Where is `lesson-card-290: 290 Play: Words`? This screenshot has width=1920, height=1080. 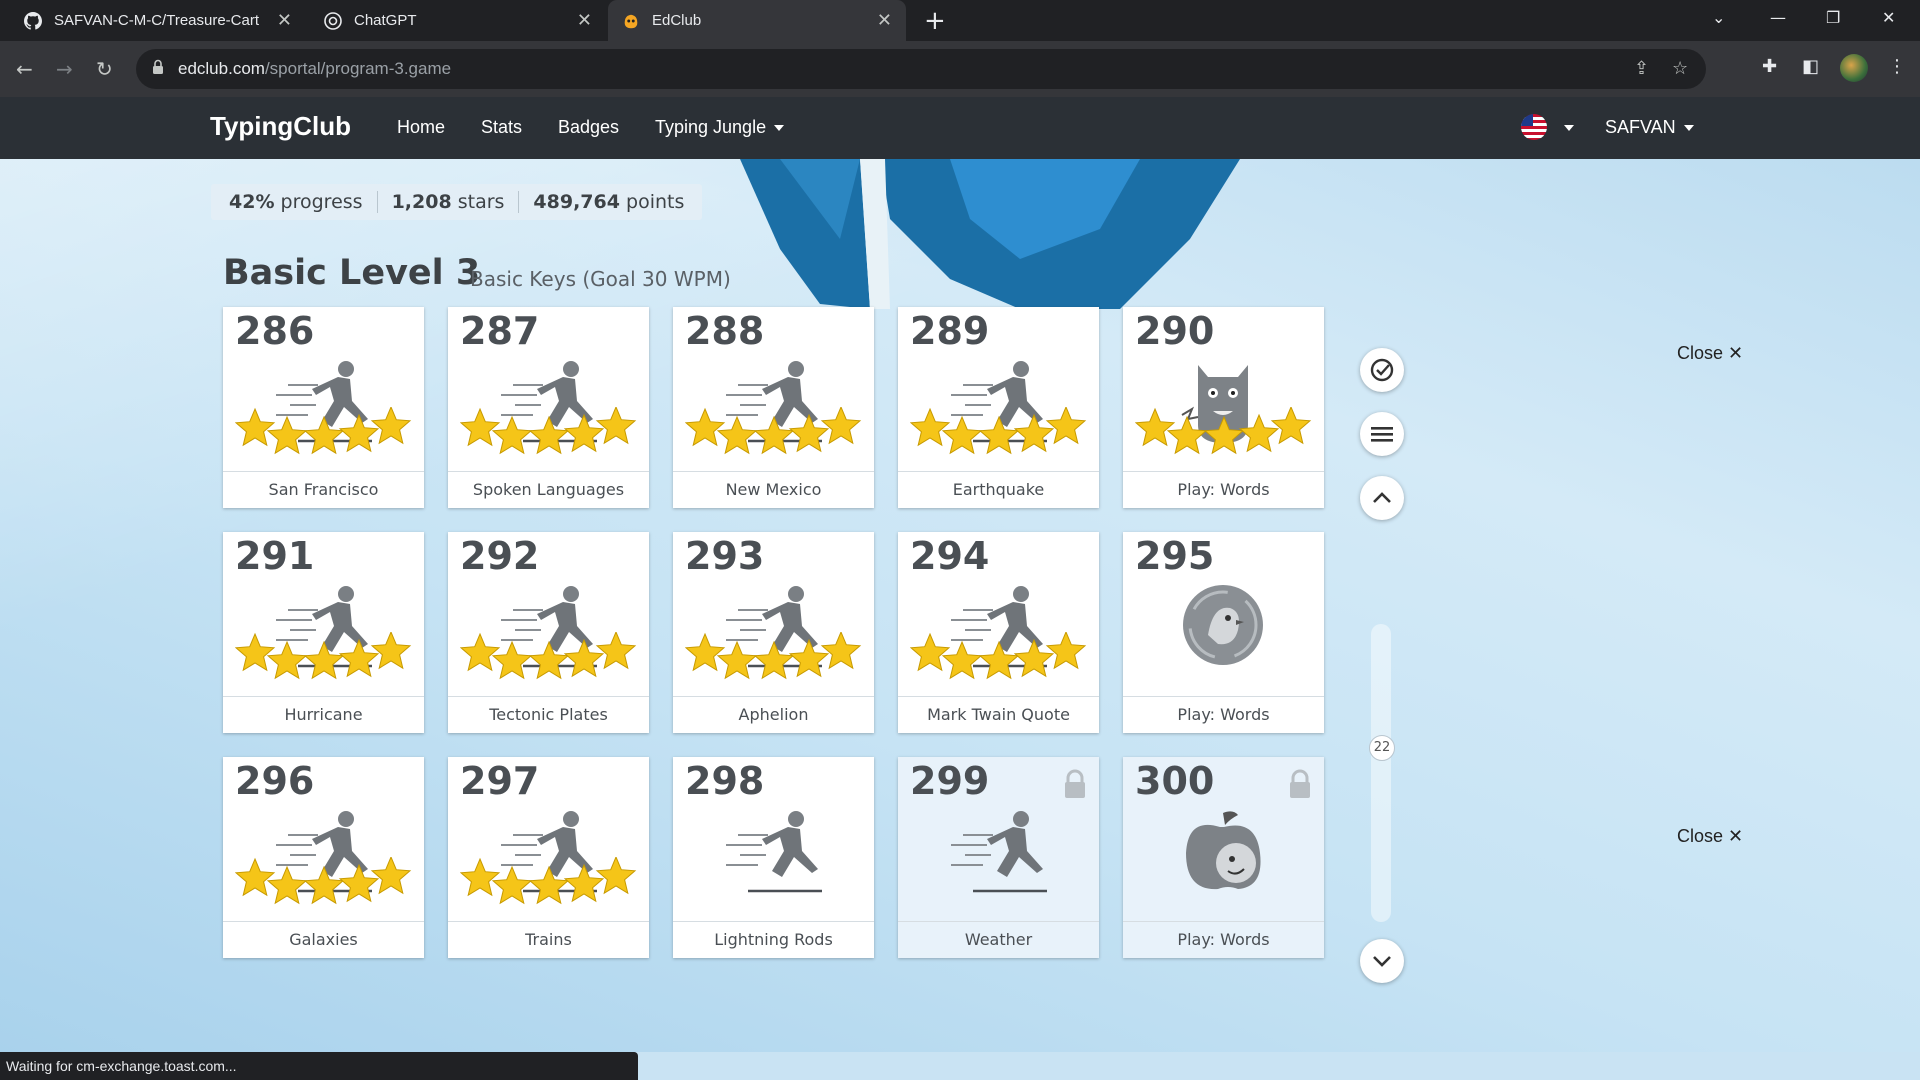
lesson-card-290: 290 Play: Words is located at coordinates (1223, 407).